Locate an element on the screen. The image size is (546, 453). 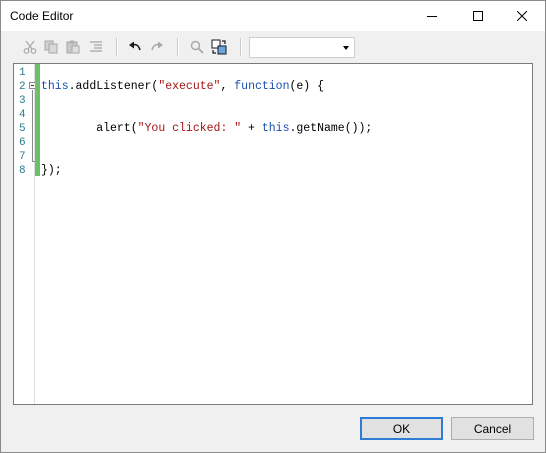
line-number: 8 is located at coordinates (22, 171).